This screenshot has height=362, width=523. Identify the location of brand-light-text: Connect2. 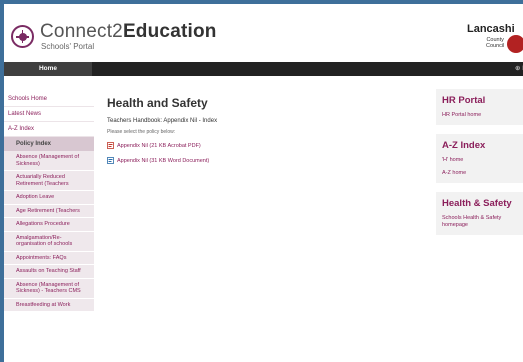
(81, 31).